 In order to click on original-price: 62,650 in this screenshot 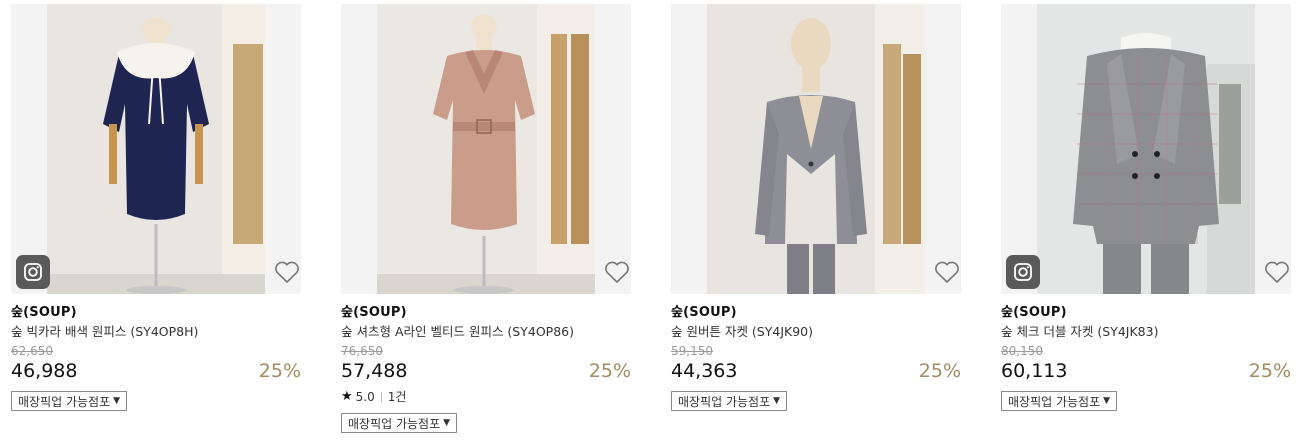, I will do `click(32, 351)`.